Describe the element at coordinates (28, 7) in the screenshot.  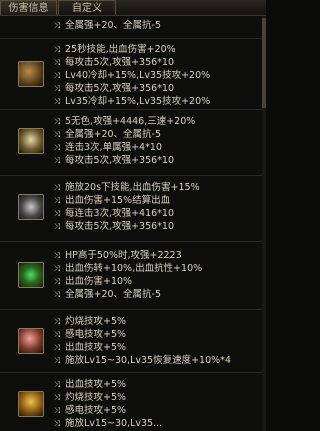
I see `tab-damage-info: 伤害信息` at that location.